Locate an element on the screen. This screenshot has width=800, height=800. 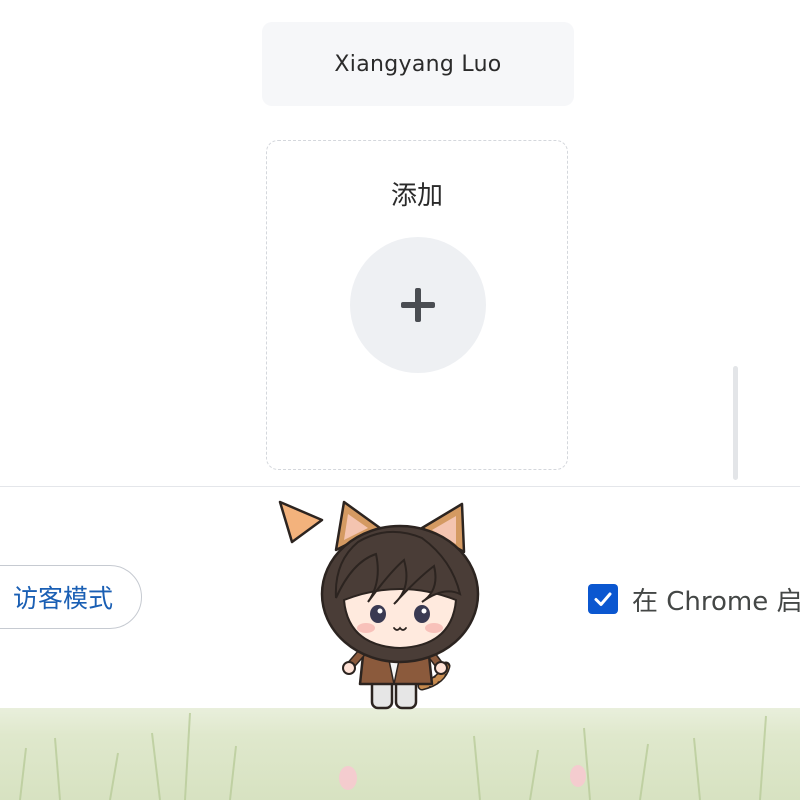
show-on-startup-checkbox is located at coordinates (603, 599).